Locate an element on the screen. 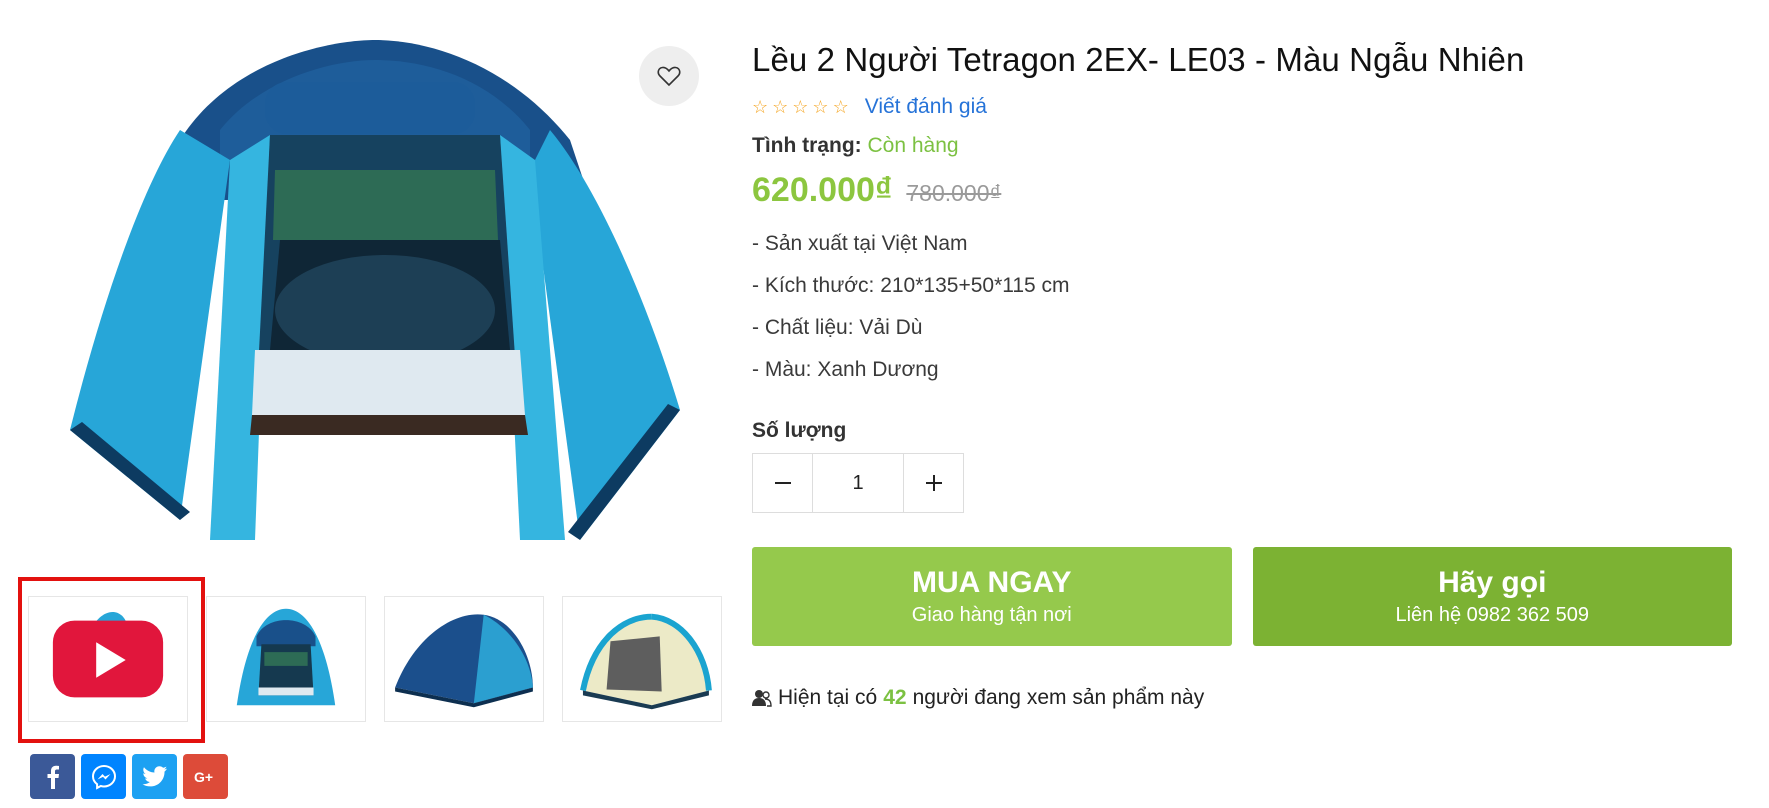 The height and width of the screenshot is (808, 1769). stock-status-label: Tình trạng: is located at coordinates (807, 145).